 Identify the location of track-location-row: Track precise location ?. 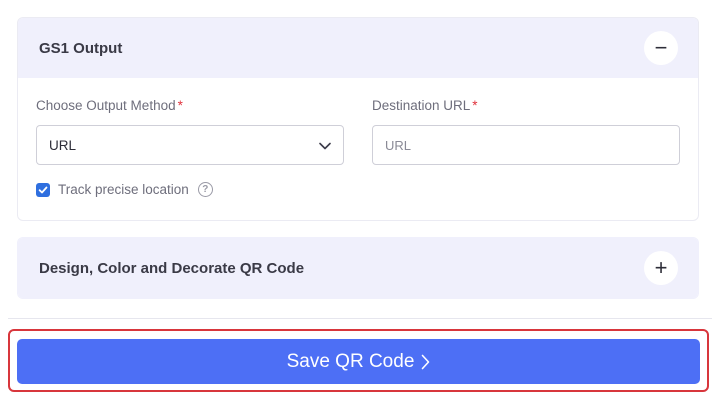
(124, 189).